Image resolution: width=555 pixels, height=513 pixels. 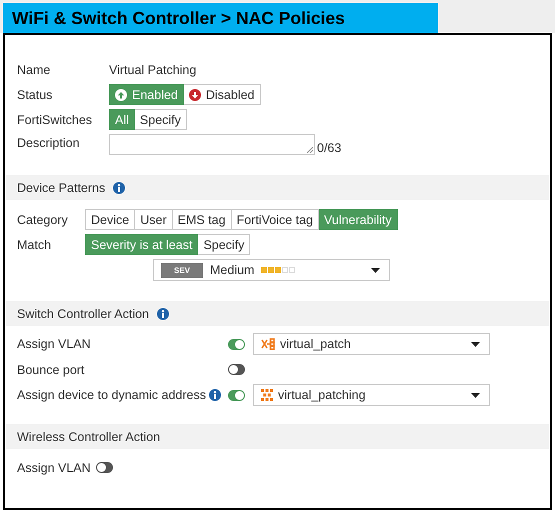 I want to click on character-counter: 0/63, so click(x=329, y=148).